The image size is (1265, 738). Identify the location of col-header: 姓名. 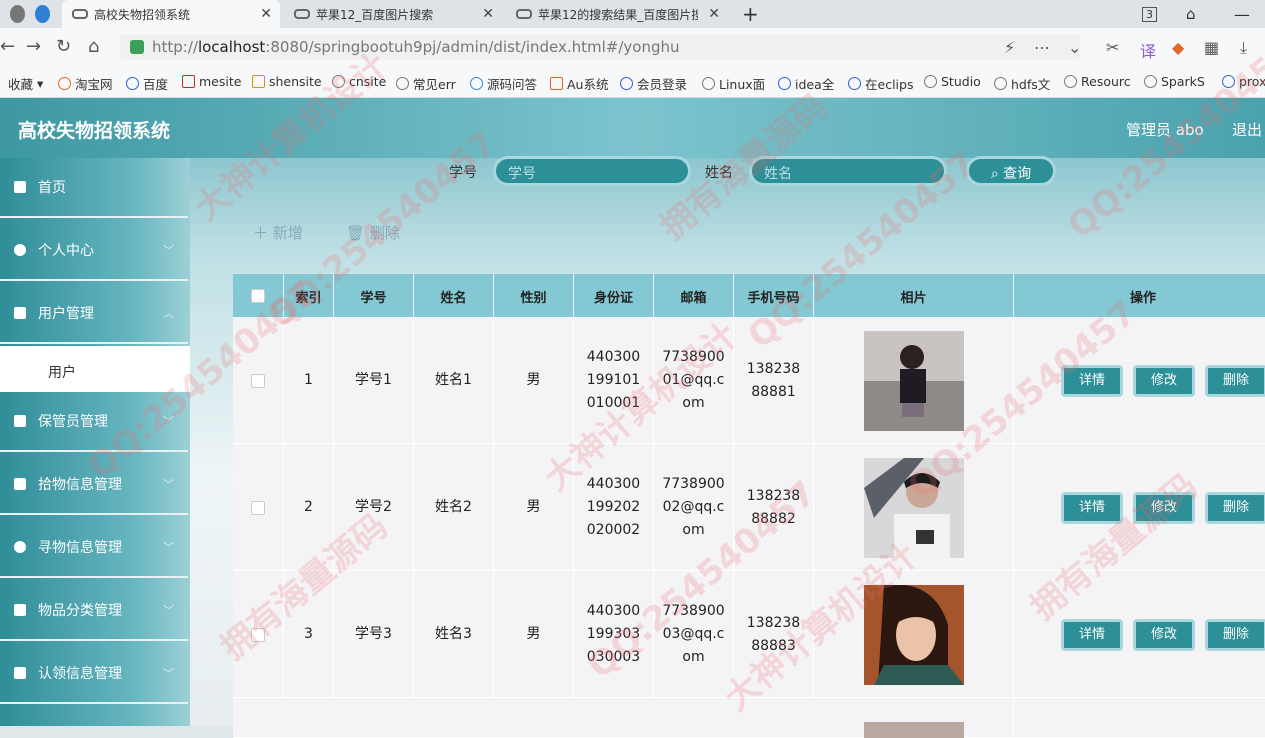
(454, 296).